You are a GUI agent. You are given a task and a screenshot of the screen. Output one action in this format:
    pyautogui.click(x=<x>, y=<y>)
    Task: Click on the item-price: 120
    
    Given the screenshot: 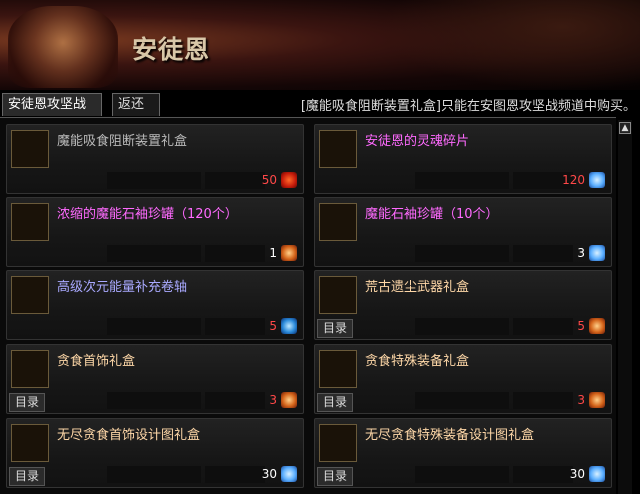 What is the action you would take?
    pyautogui.click(x=573, y=180)
    